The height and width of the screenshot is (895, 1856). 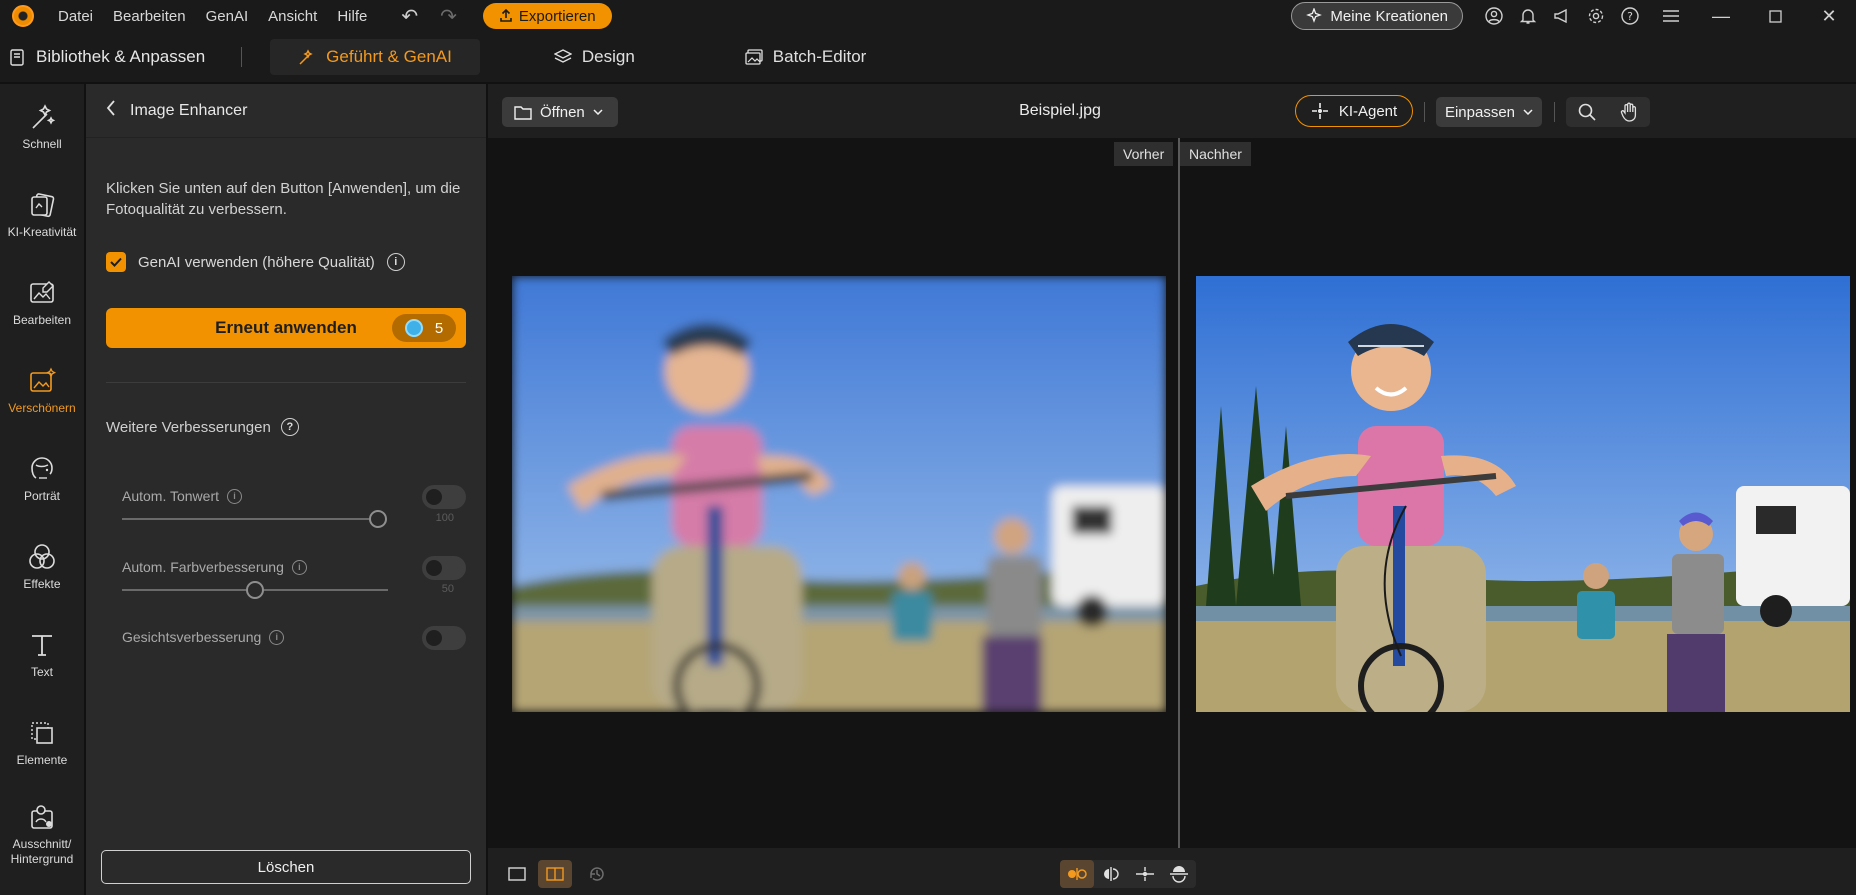 What do you see at coordinates (149, 16) in the screenshot?
I see `menu-bearbeiten: Bearbeiten` at bounding box center [149, 16].